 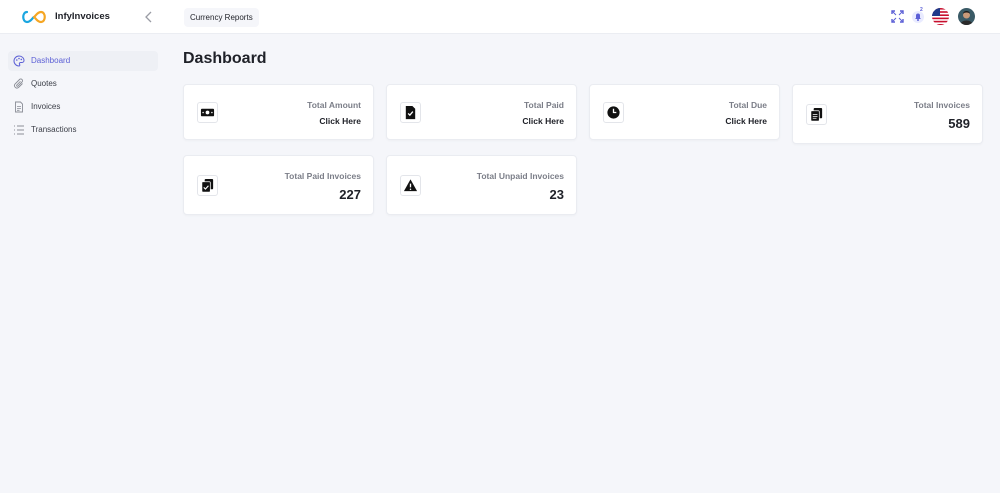 What do you see at coordinates (225, 58) in the screenshot?
I see `page-title: Dashboard` at bounding box center [225, 58].